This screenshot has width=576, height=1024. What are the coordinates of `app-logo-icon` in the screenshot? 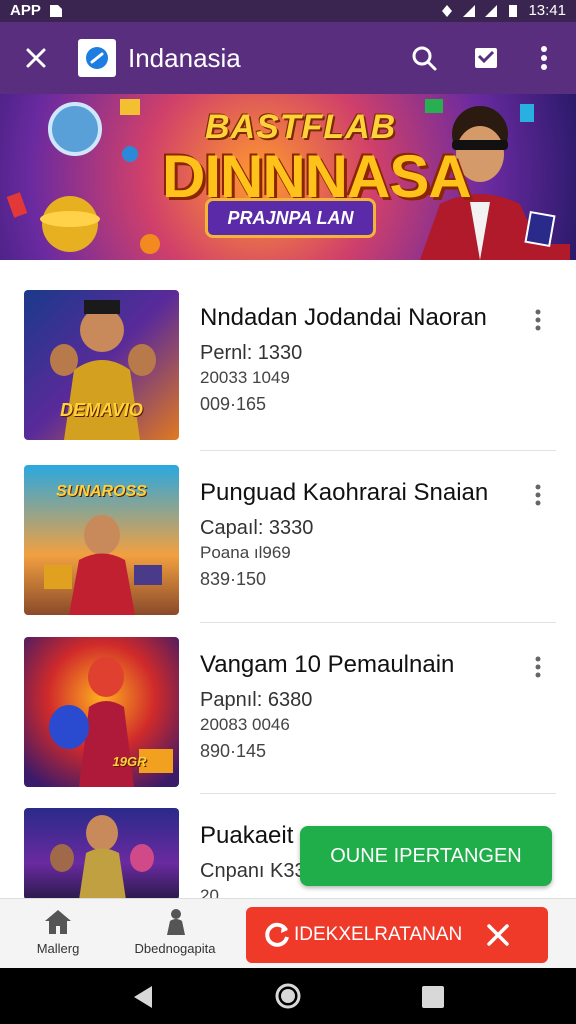 It's located at (97, 58).